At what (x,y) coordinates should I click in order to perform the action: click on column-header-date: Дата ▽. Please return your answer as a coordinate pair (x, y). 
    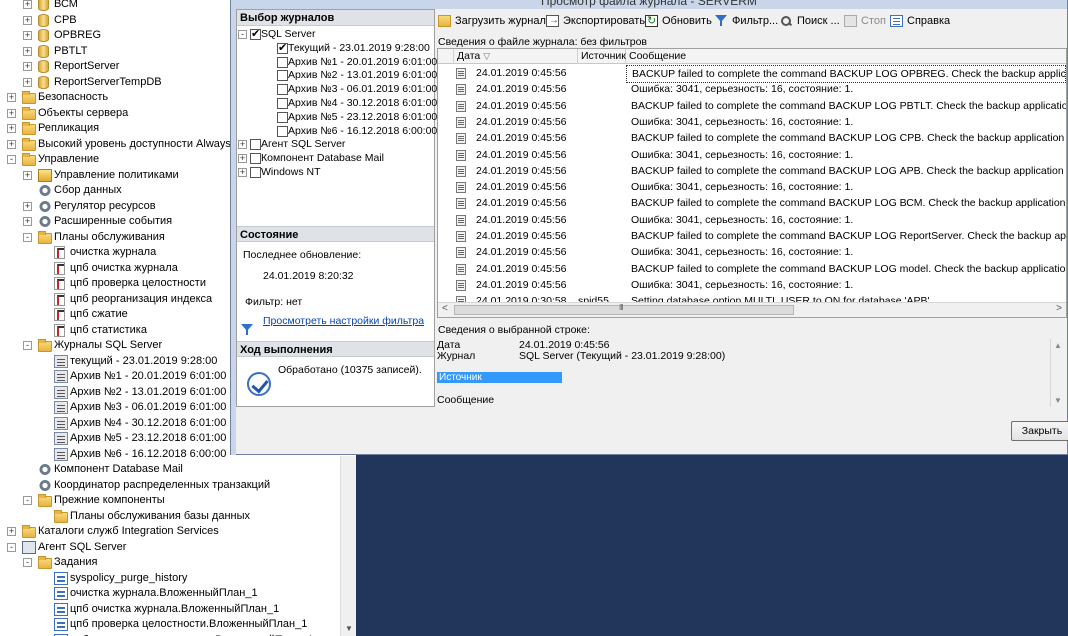
    Looking at the image, I should click on (516, 56).